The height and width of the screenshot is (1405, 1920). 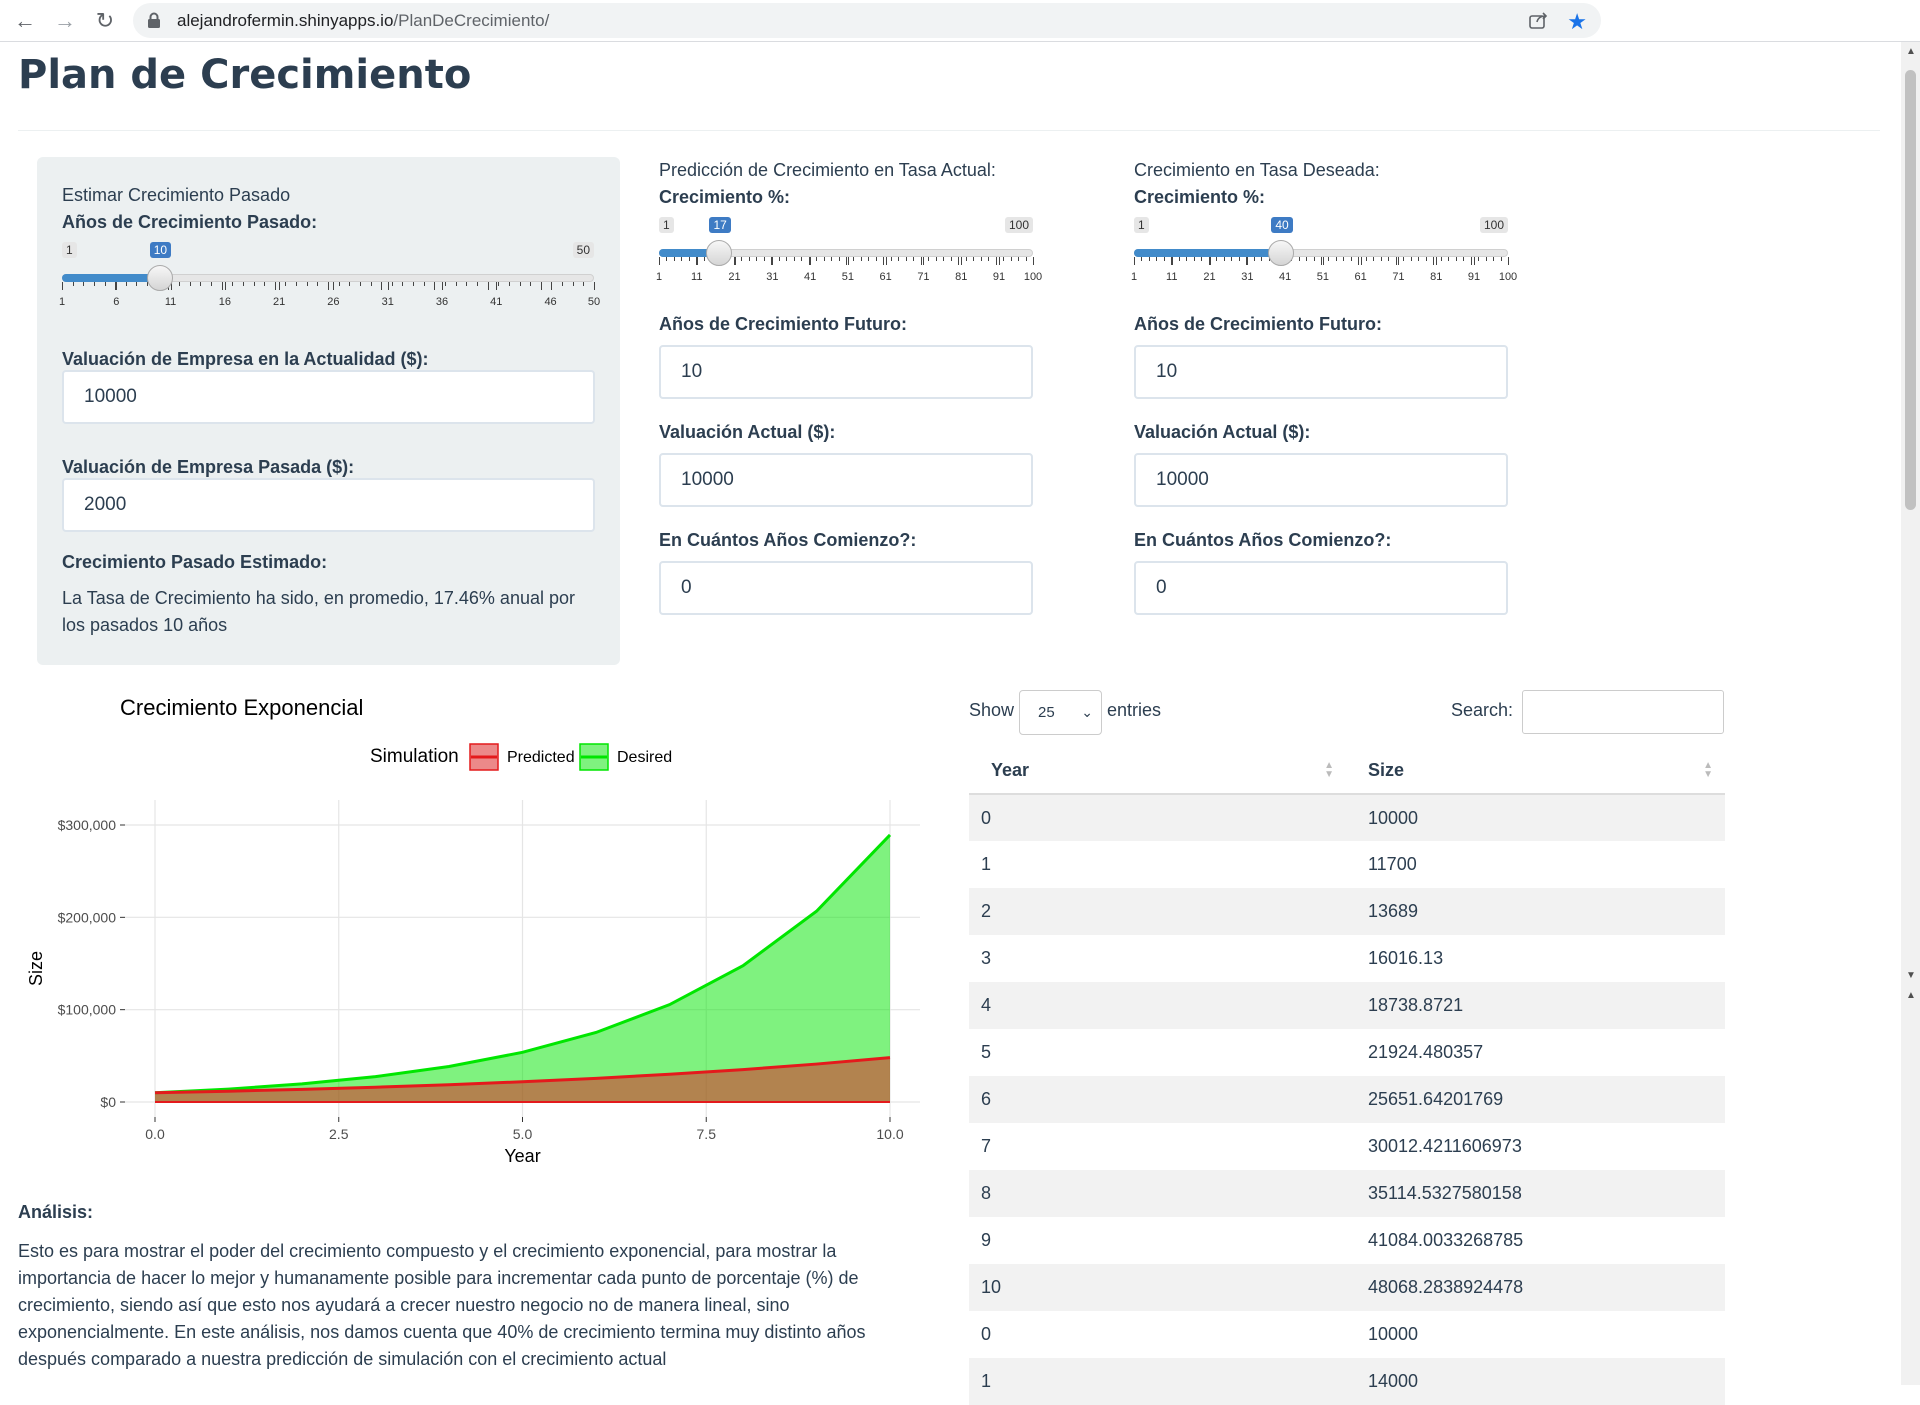 I want to click on predicted-years-input: 10, so click(x=846, y=372).